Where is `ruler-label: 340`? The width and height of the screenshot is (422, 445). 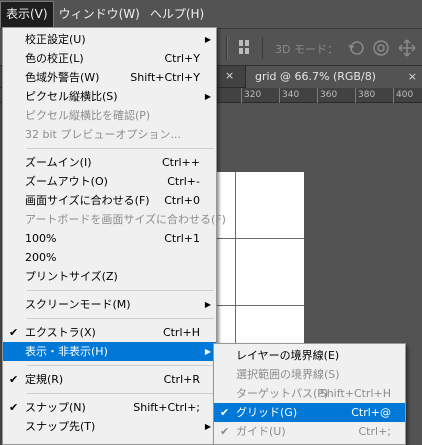 ruler-label: 340 is located at coordinates (291, 95).